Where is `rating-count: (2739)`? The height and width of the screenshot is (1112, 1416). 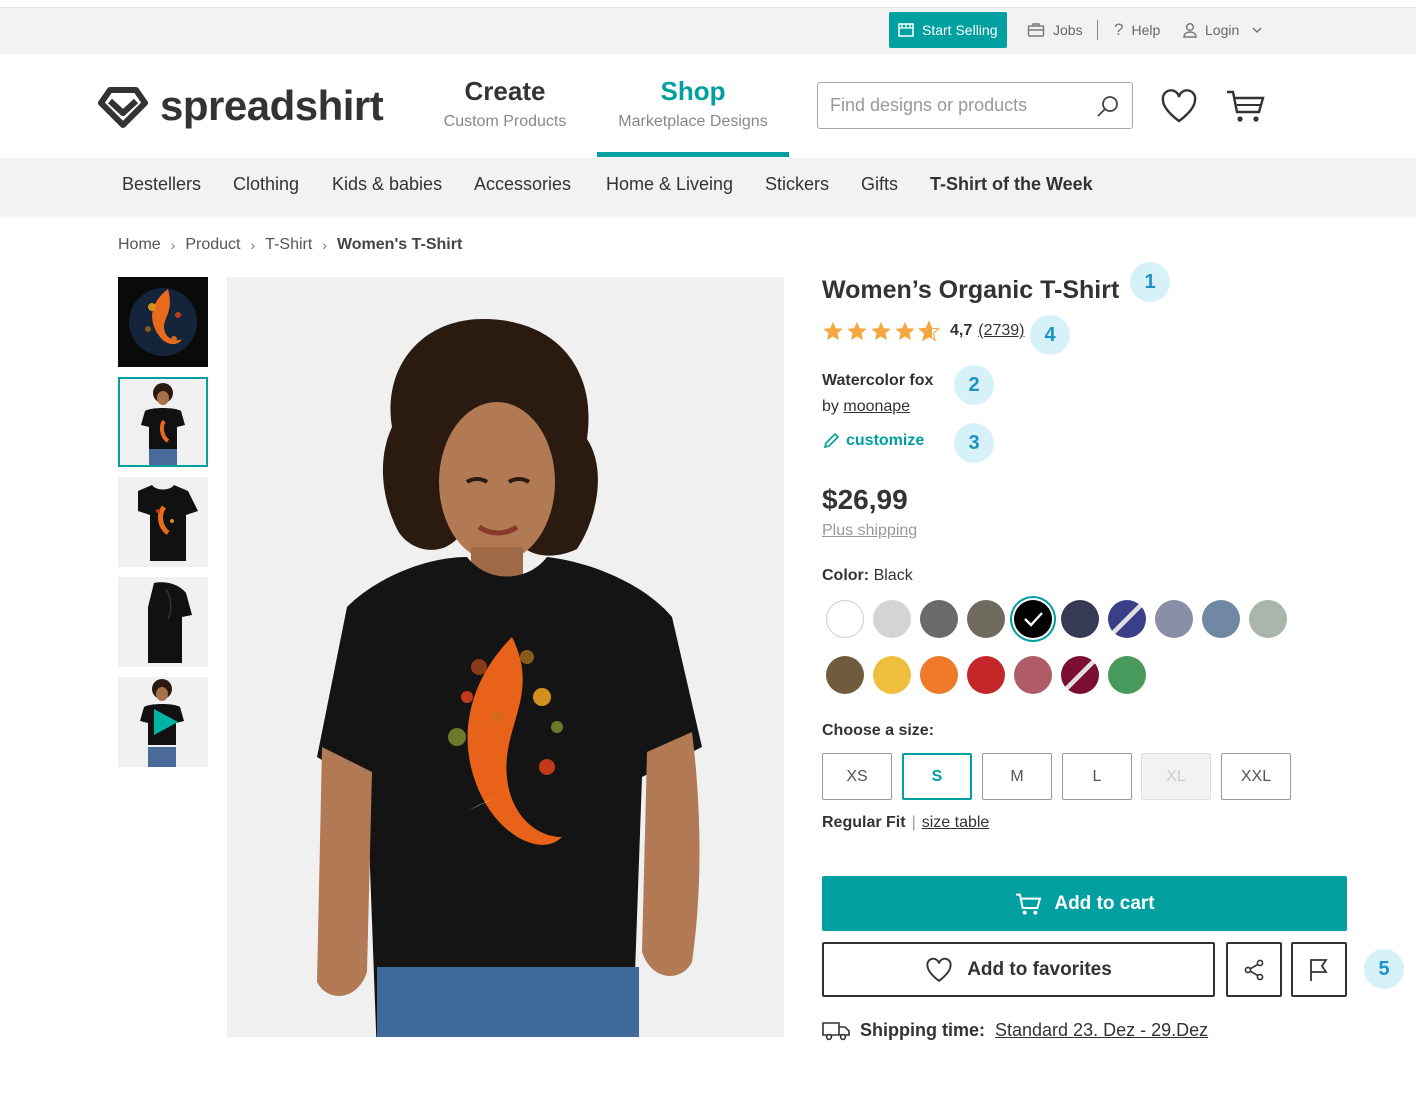
rating-count: (2739) is located at coordinates (1001, 331).